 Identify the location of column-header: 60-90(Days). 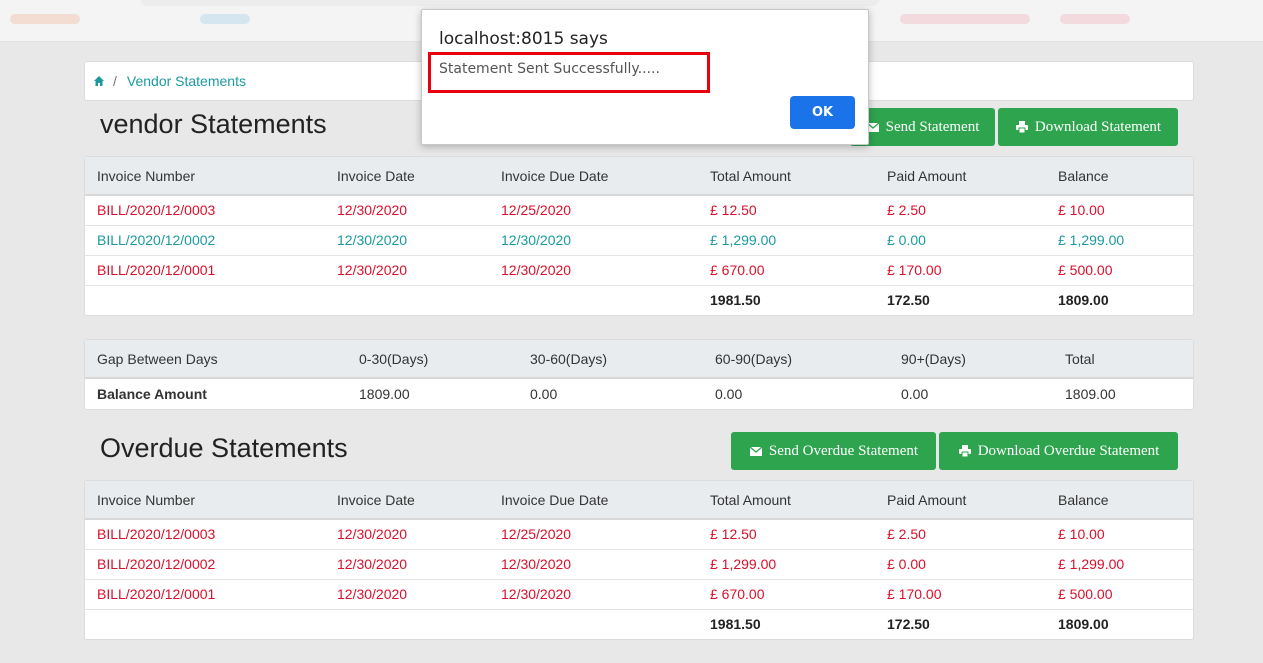
(796, 359).